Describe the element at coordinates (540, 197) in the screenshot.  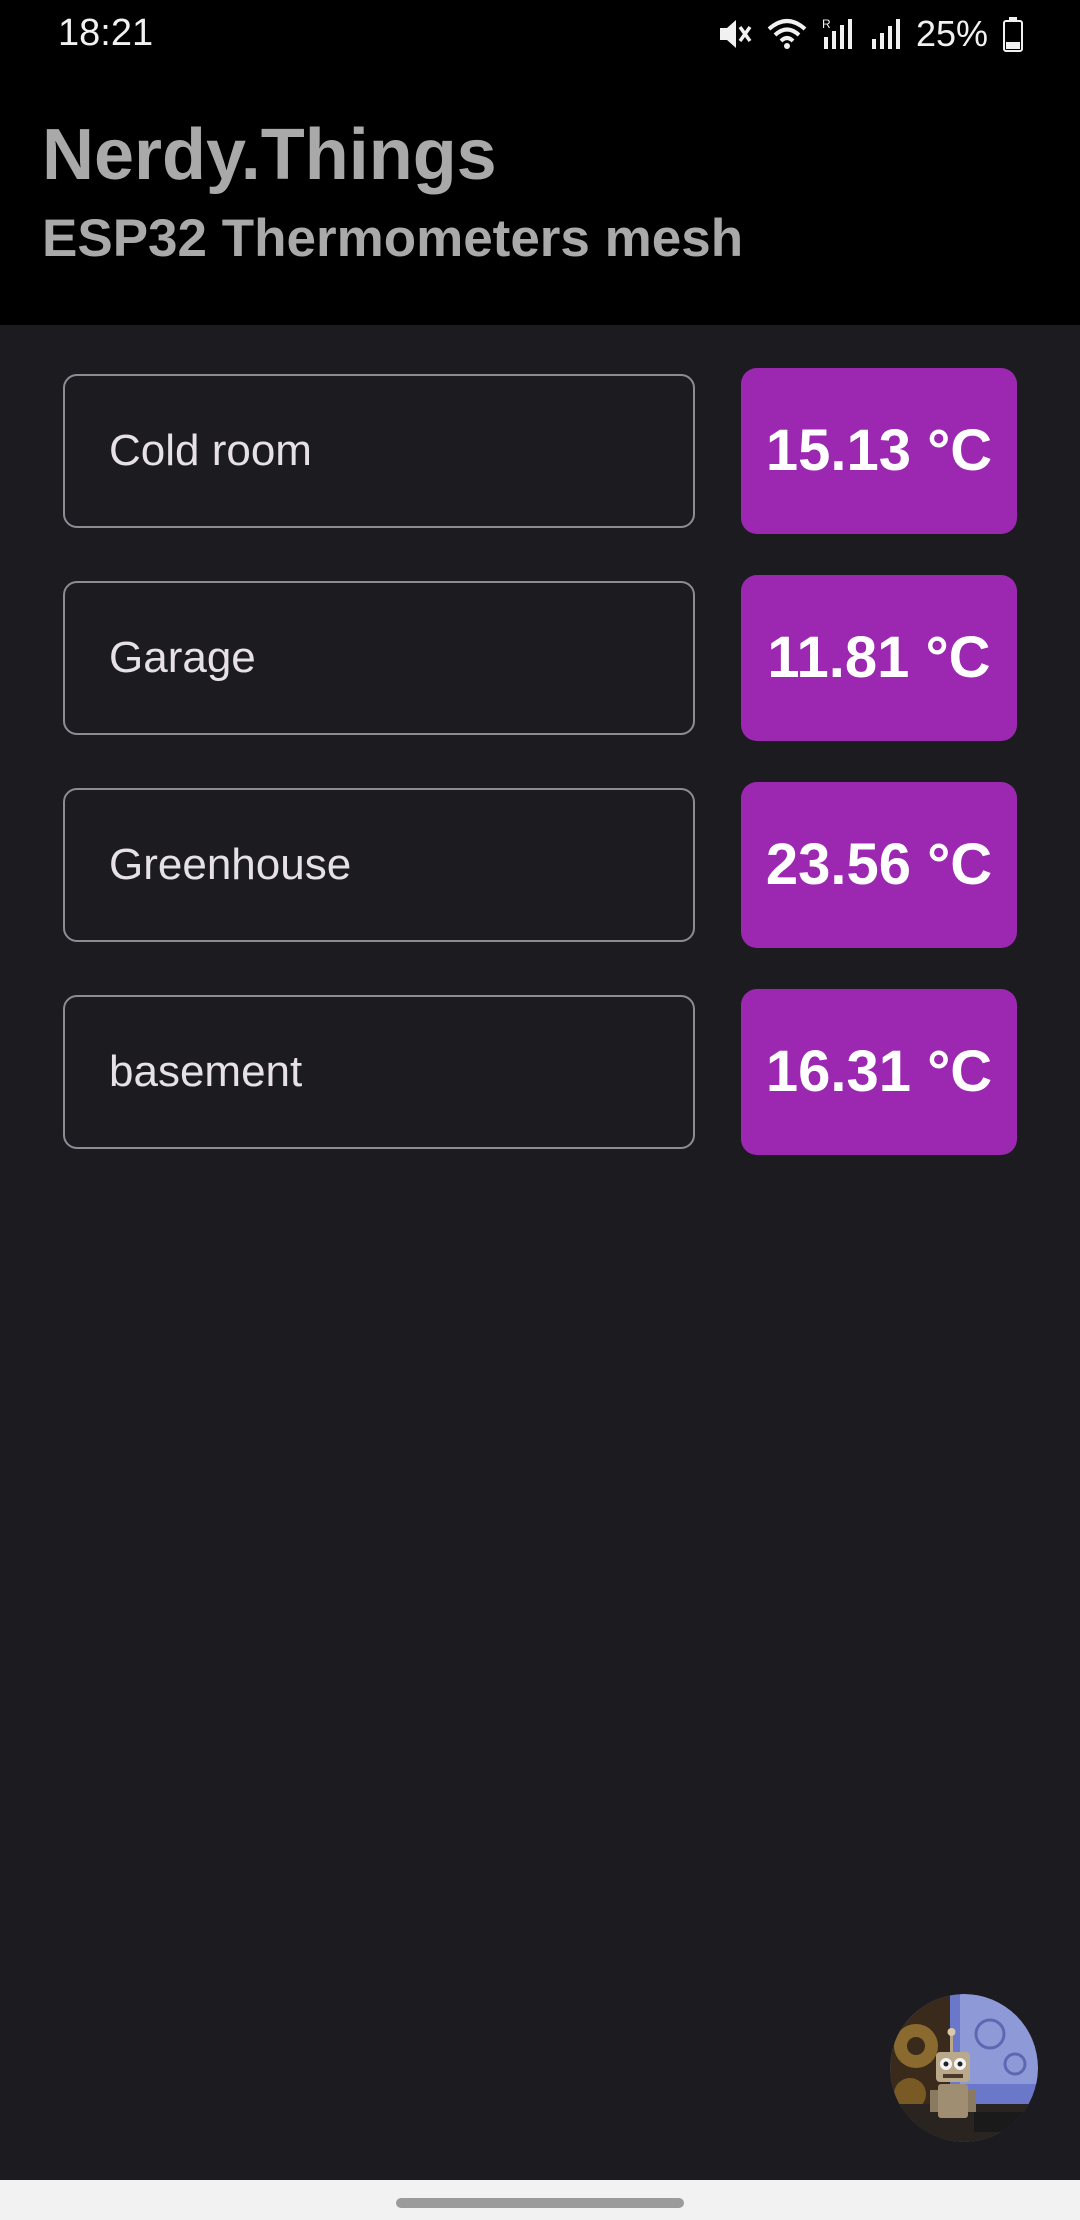
I see `app-header: Nerdy.Things ESP32 Thermometers mesh` at that location.